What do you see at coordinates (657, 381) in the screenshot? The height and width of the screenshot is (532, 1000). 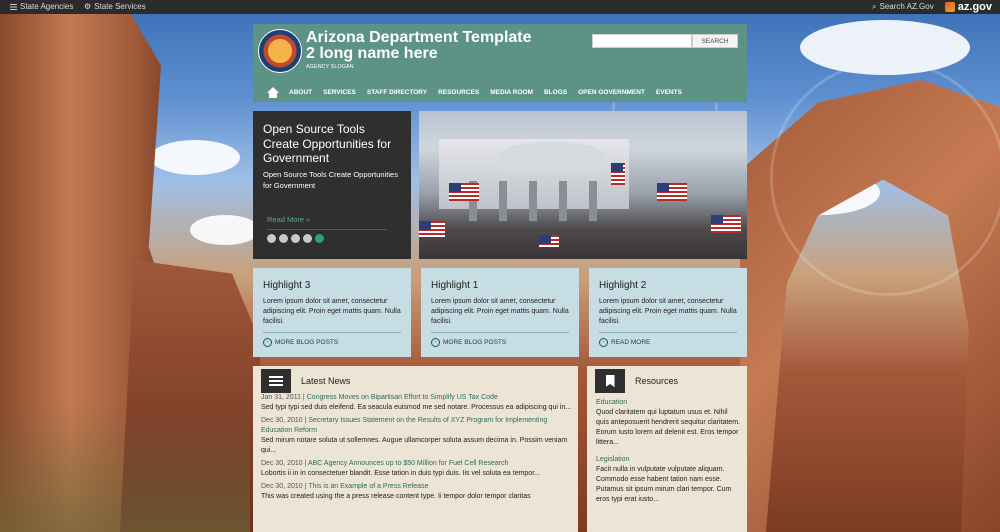 I see `resources-title: Resources` at bounding box center [657, 381].